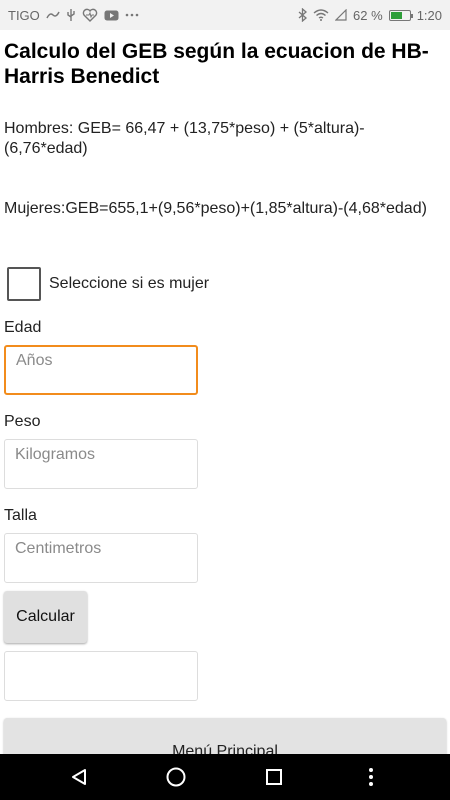 This screenshot has width=450, height=800. I want to click on signal-icon, so click(53, 15).